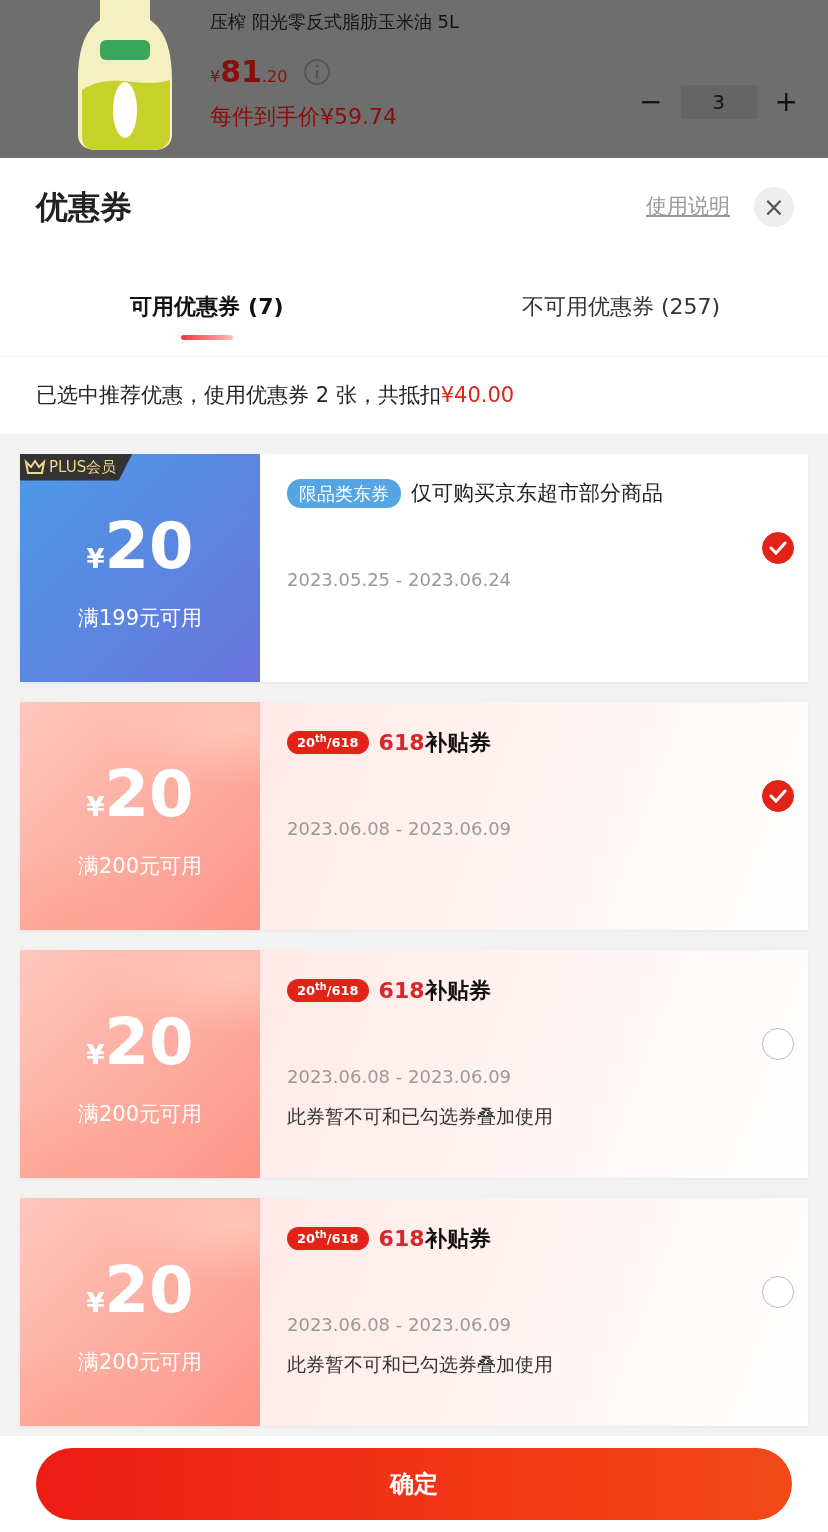  What do you see at coordinates (400, 579) in the screenshot?
I see `validity-dates: 2023.05.25 - 2023.06.24` at bounding box center [400, 579].